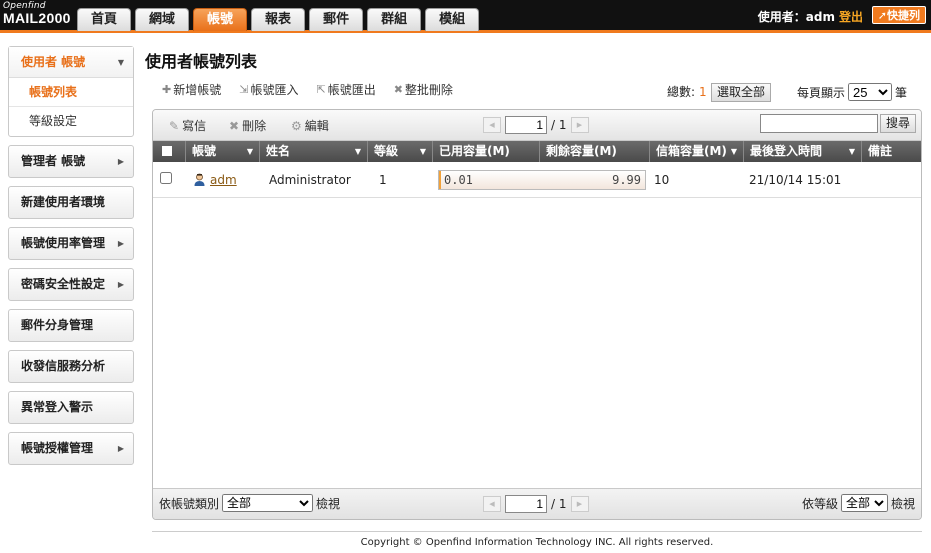 The width and height of the screenshot is (931, 553). I want to click on sidebar-group-mail-service-analysis: 收發信服務分析, so click(71, 366).